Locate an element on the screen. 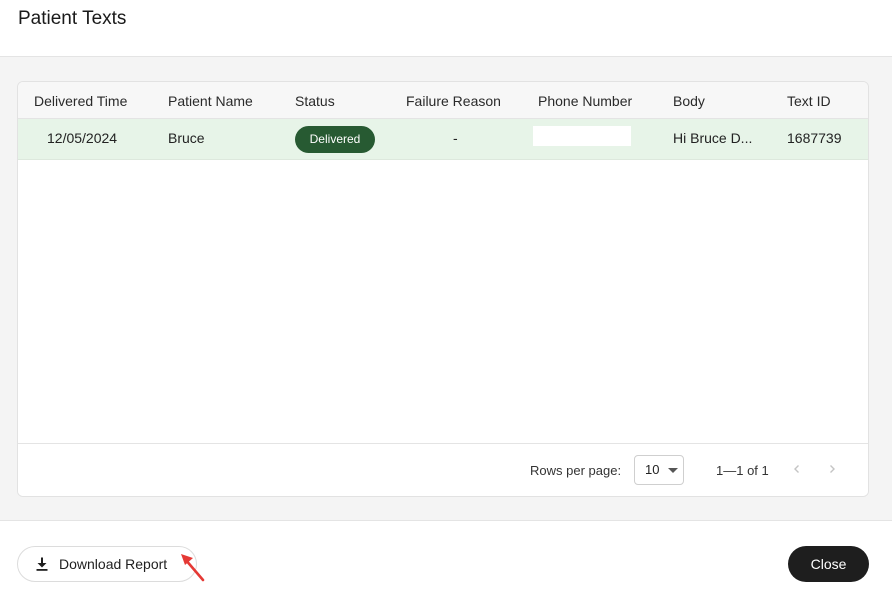 Image resolution: width=892 pixels, height=600 pixels. close-button: Close is located at coordinates (828, 564).